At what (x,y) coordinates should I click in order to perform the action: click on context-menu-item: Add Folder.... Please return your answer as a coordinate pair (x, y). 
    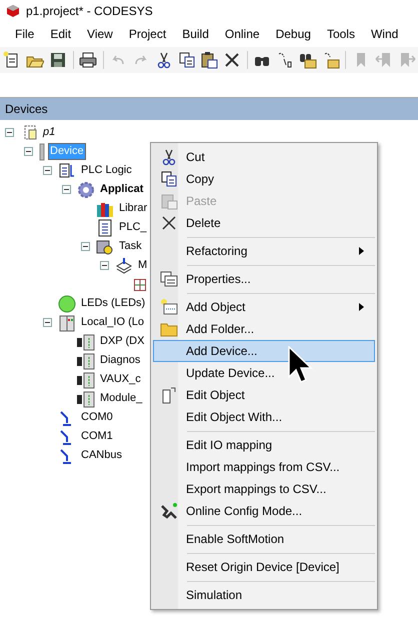
    Looking at the image, I should click on (264, 329).